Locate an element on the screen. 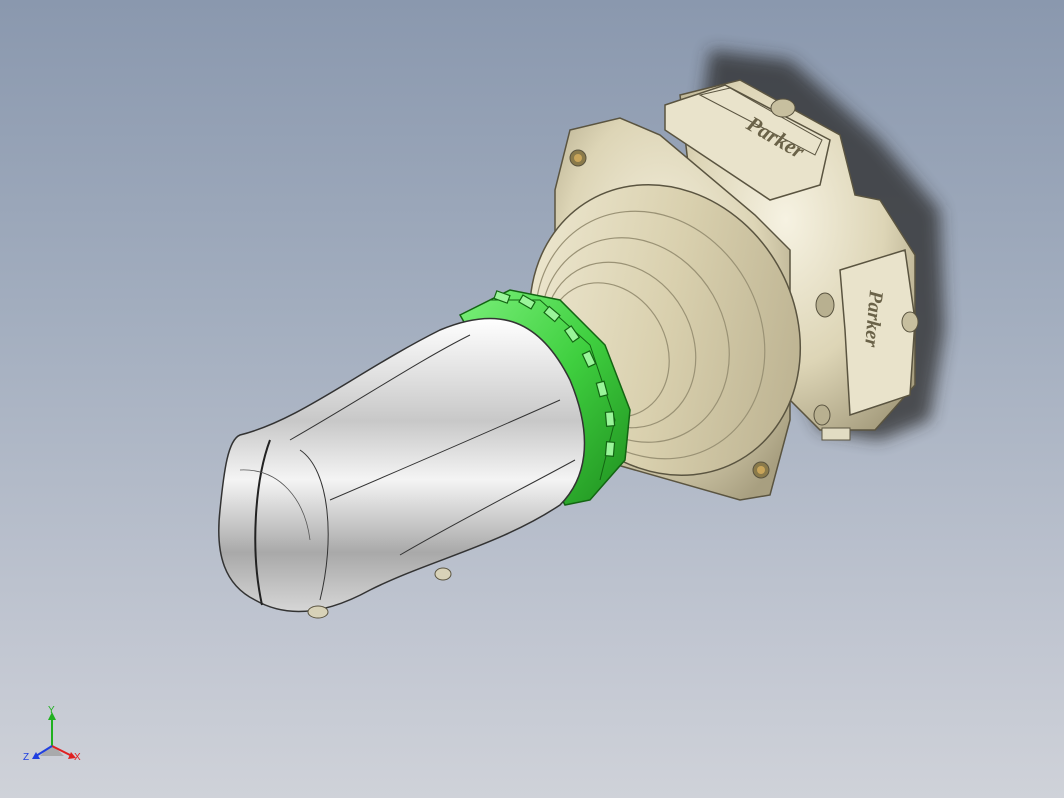 The image size is (1064, 798). joystick-handle is located at coordinates (402, 468).